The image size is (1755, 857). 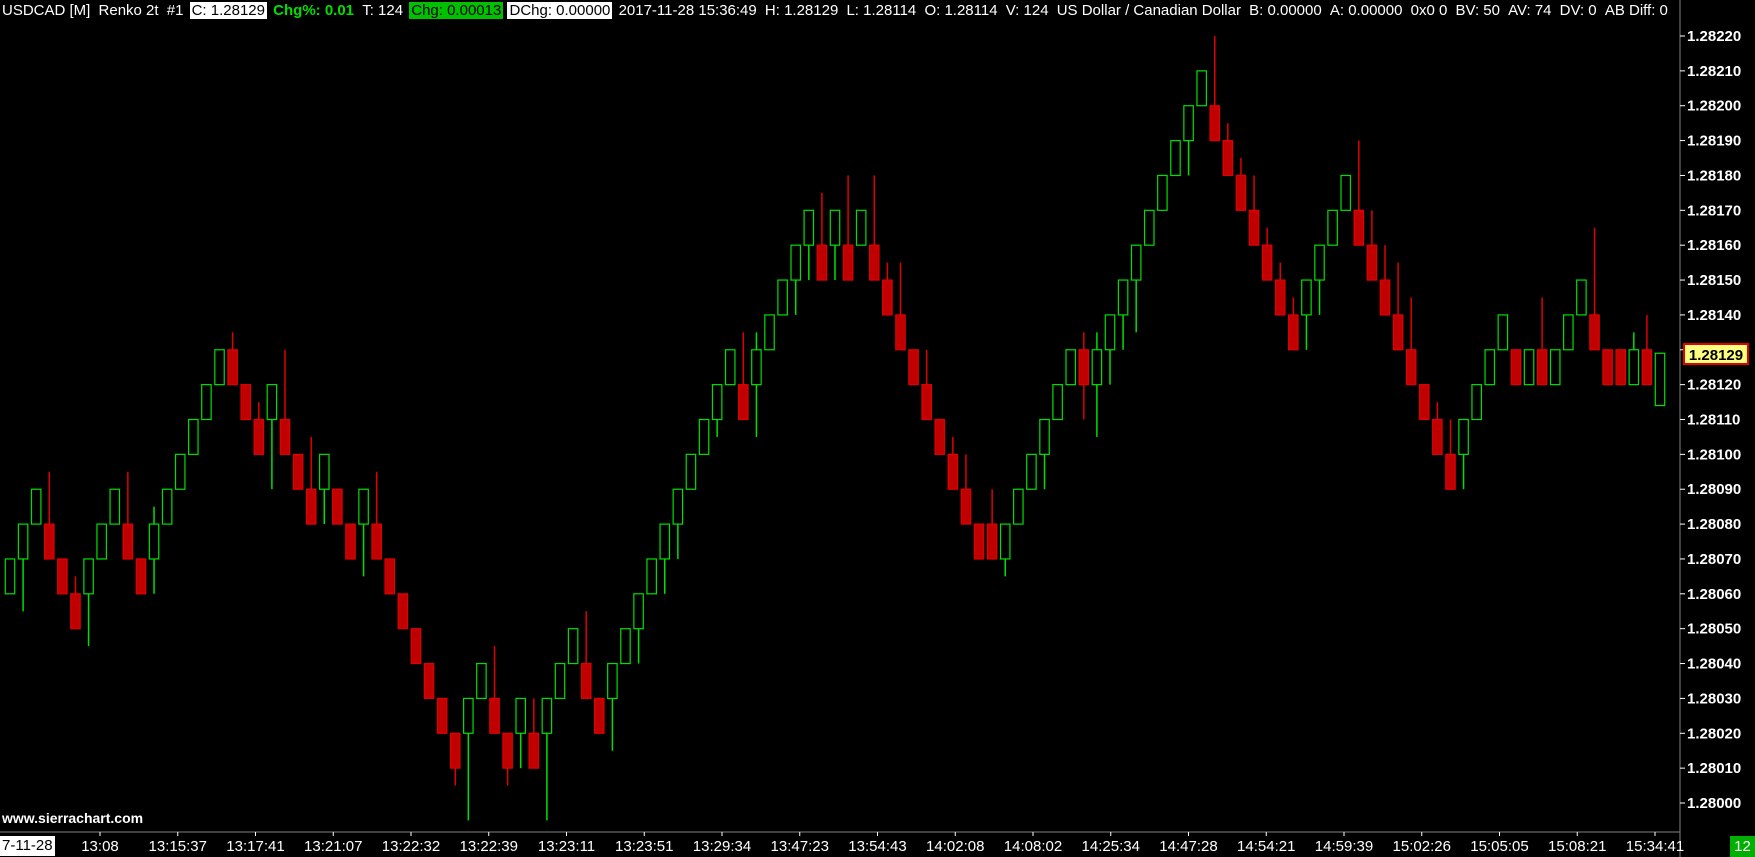 What do you see at coordinates (1714, 210) in the screenshot?
I see `price-tick-label: 1.28170` at bounding box center [1714, 210].